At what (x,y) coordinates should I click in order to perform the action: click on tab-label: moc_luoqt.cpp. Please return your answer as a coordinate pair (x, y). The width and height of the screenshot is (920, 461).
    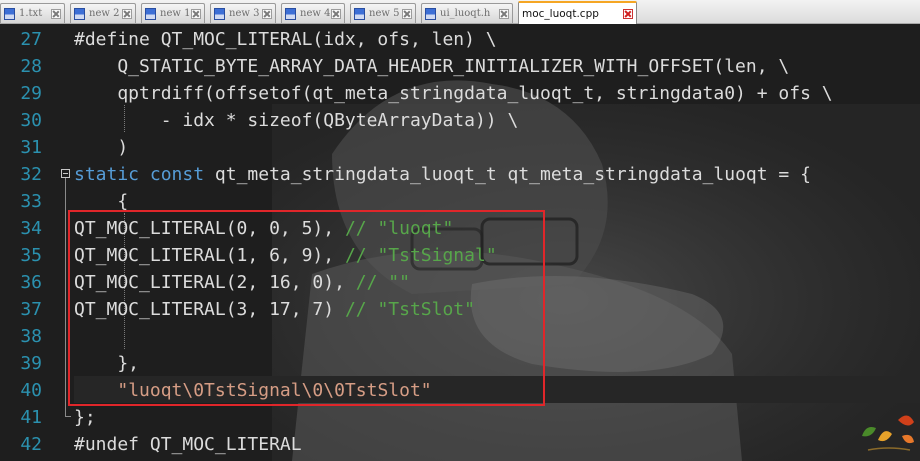
    Looking at the image, I should click on (560, 13).